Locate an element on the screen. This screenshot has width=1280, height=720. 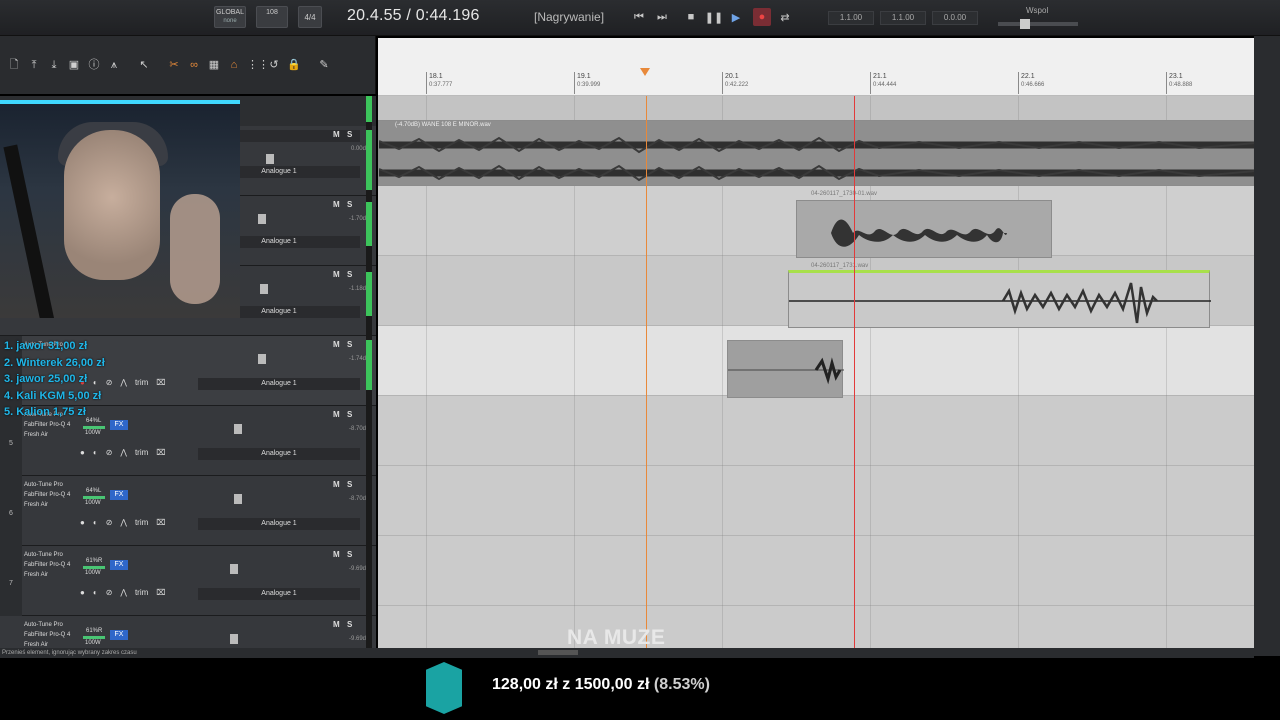
go-to-start-icon: ⏮ is located at coordinates (639, 17).